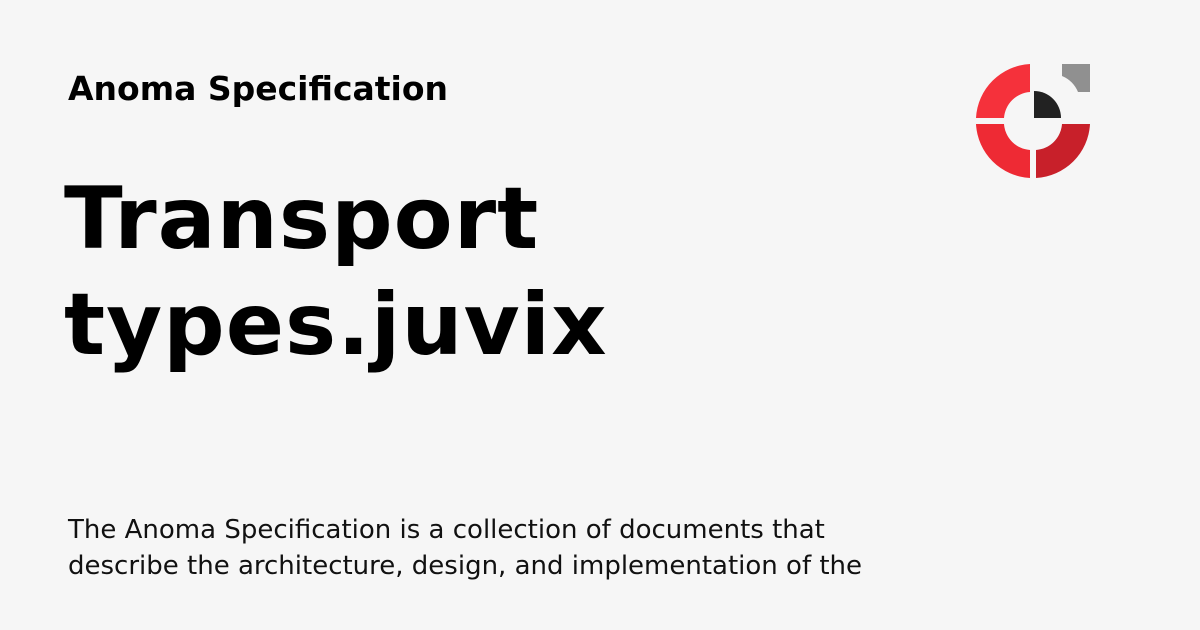 The image size is (1200, 630). I want to click on logo-inner-quarter, so click(1047, 104).